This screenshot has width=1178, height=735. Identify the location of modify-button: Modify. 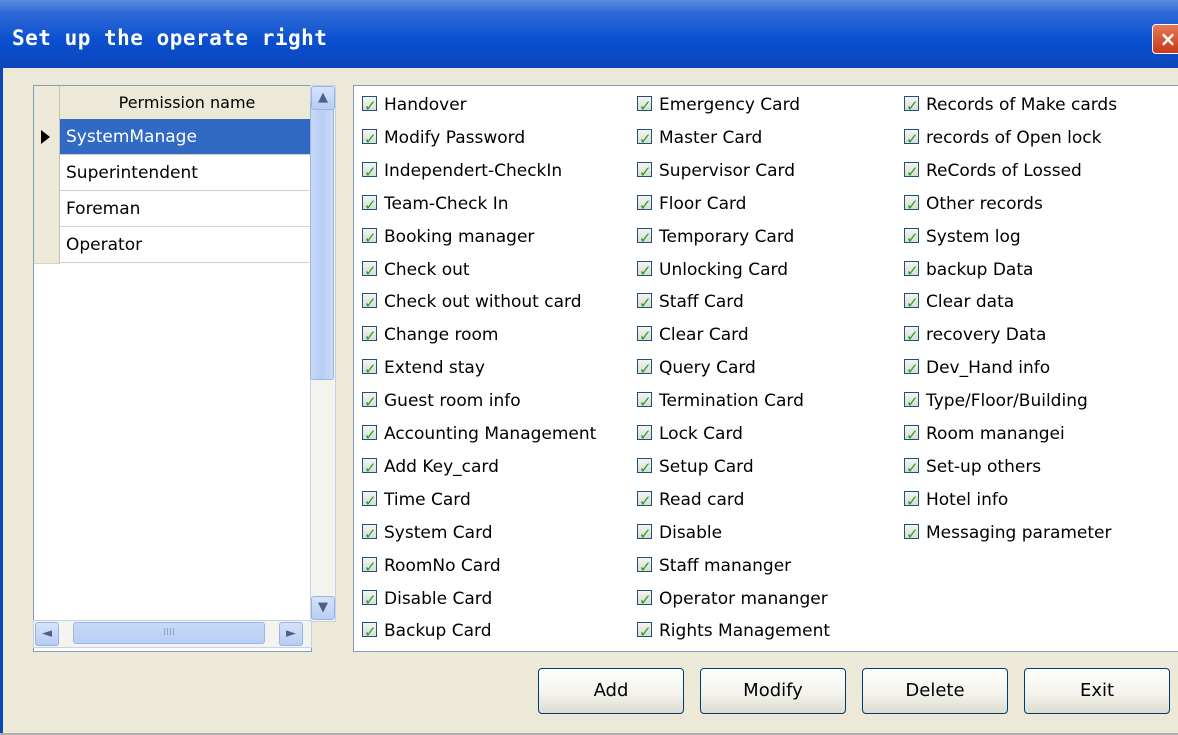
(773, 691).